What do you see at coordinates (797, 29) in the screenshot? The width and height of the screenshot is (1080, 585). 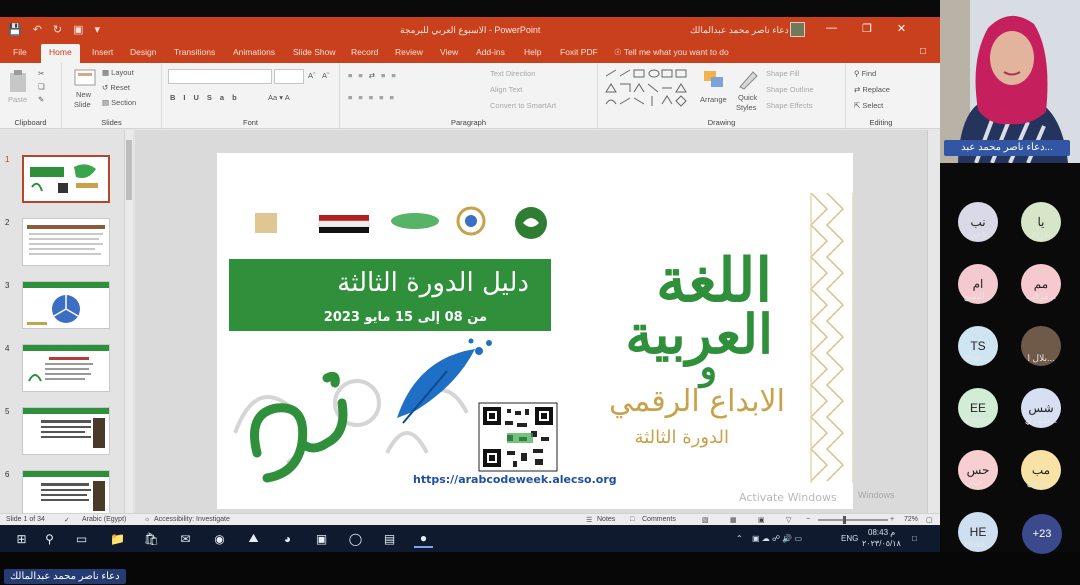 I see `account-avatar` at bounding box center [797, 29].